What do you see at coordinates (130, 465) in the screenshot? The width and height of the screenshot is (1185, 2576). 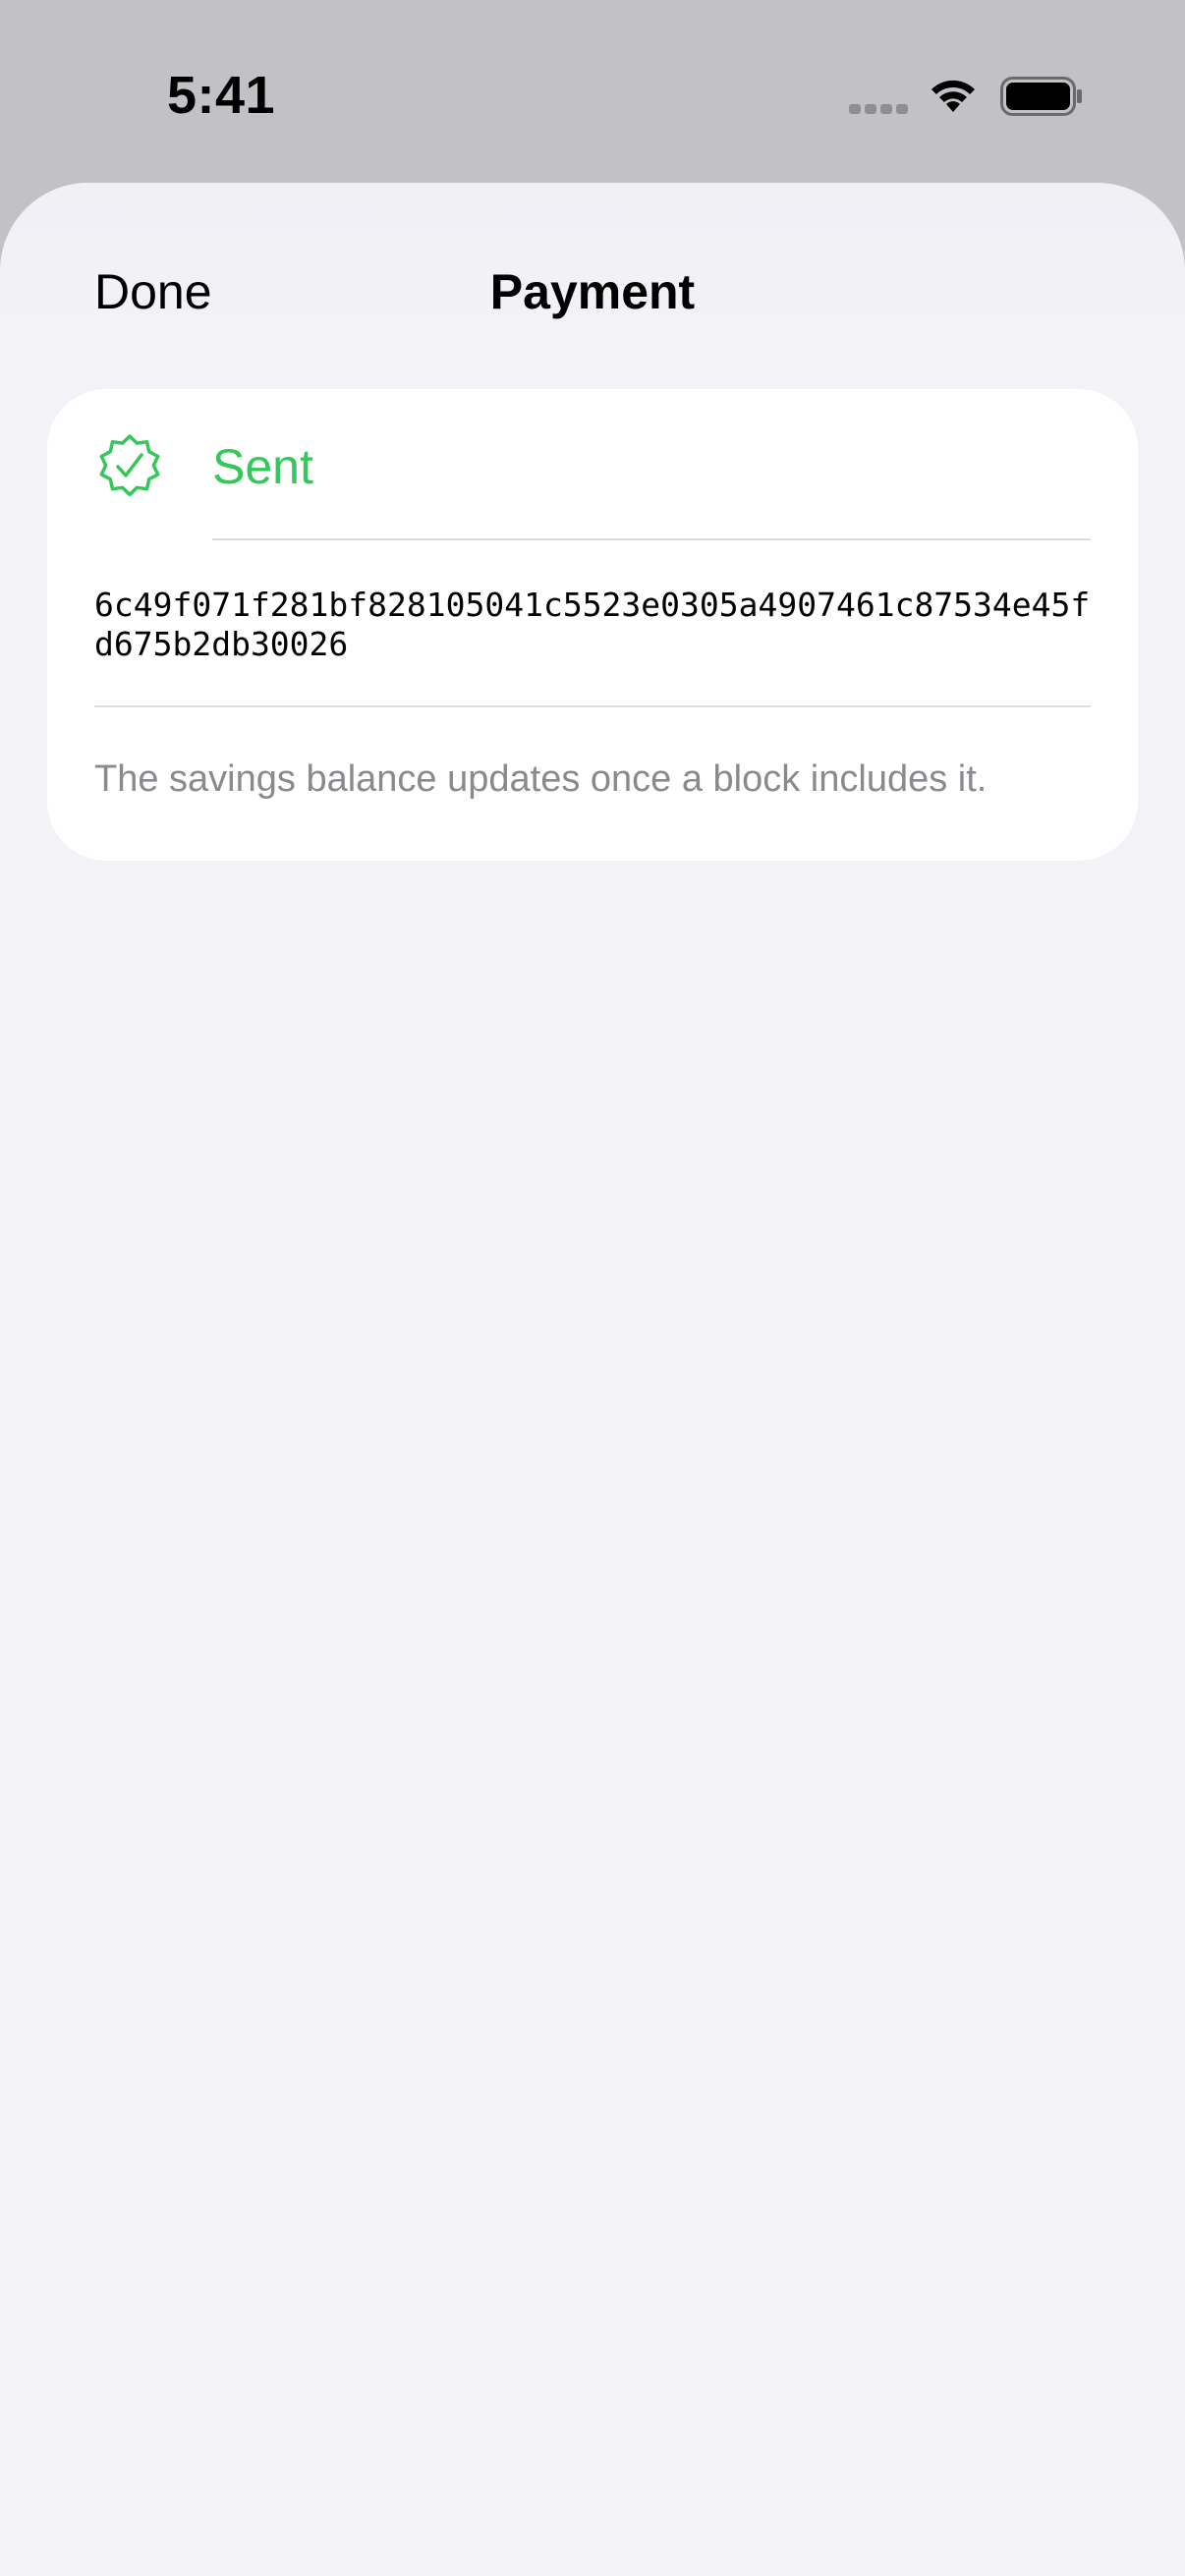 I see `check-badge-icon` at bounding box center [130, 465].